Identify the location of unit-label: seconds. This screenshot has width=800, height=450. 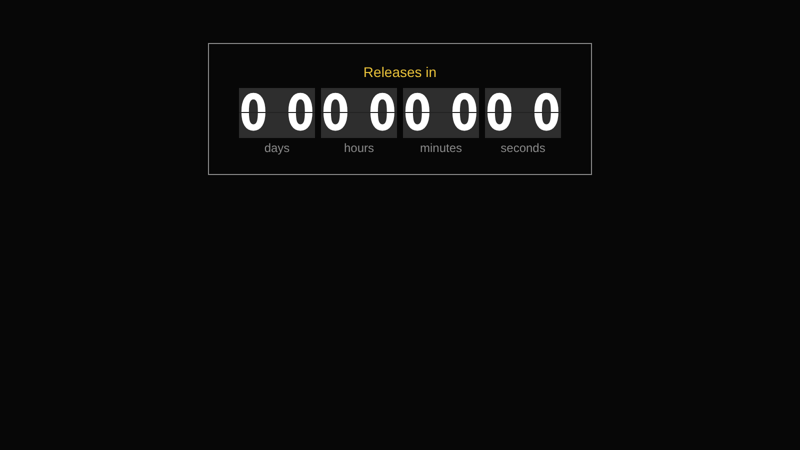
(523, 148).